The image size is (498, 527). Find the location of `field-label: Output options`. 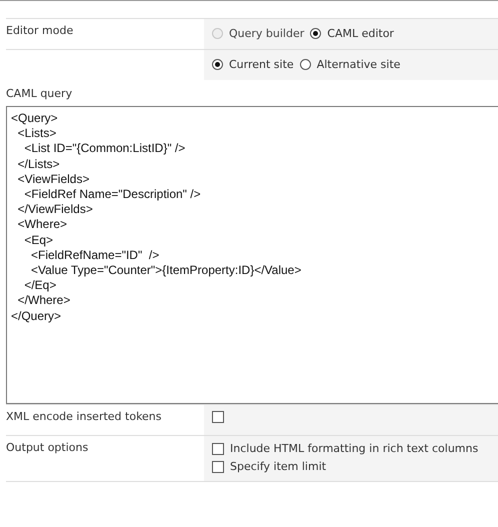

field-label: Output options is located at coordinates (47, 447).